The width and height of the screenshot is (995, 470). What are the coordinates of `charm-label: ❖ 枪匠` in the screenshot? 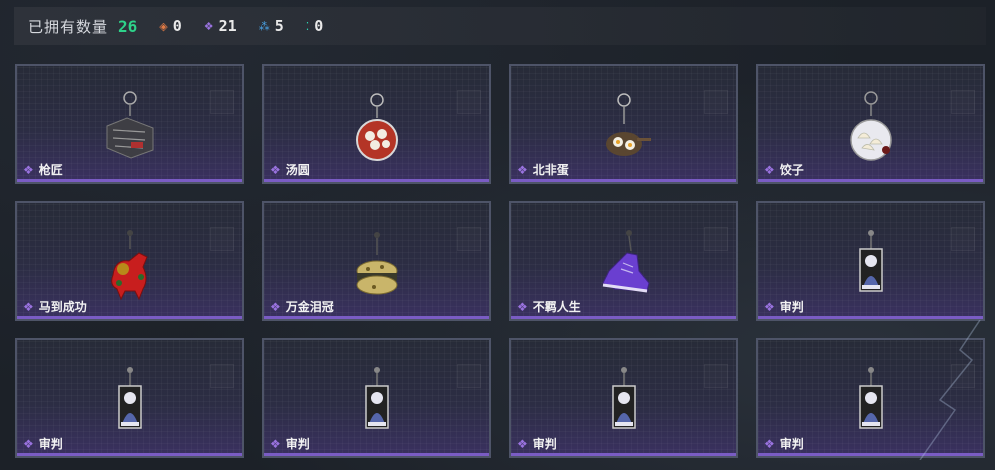 It's located at (43, 169).